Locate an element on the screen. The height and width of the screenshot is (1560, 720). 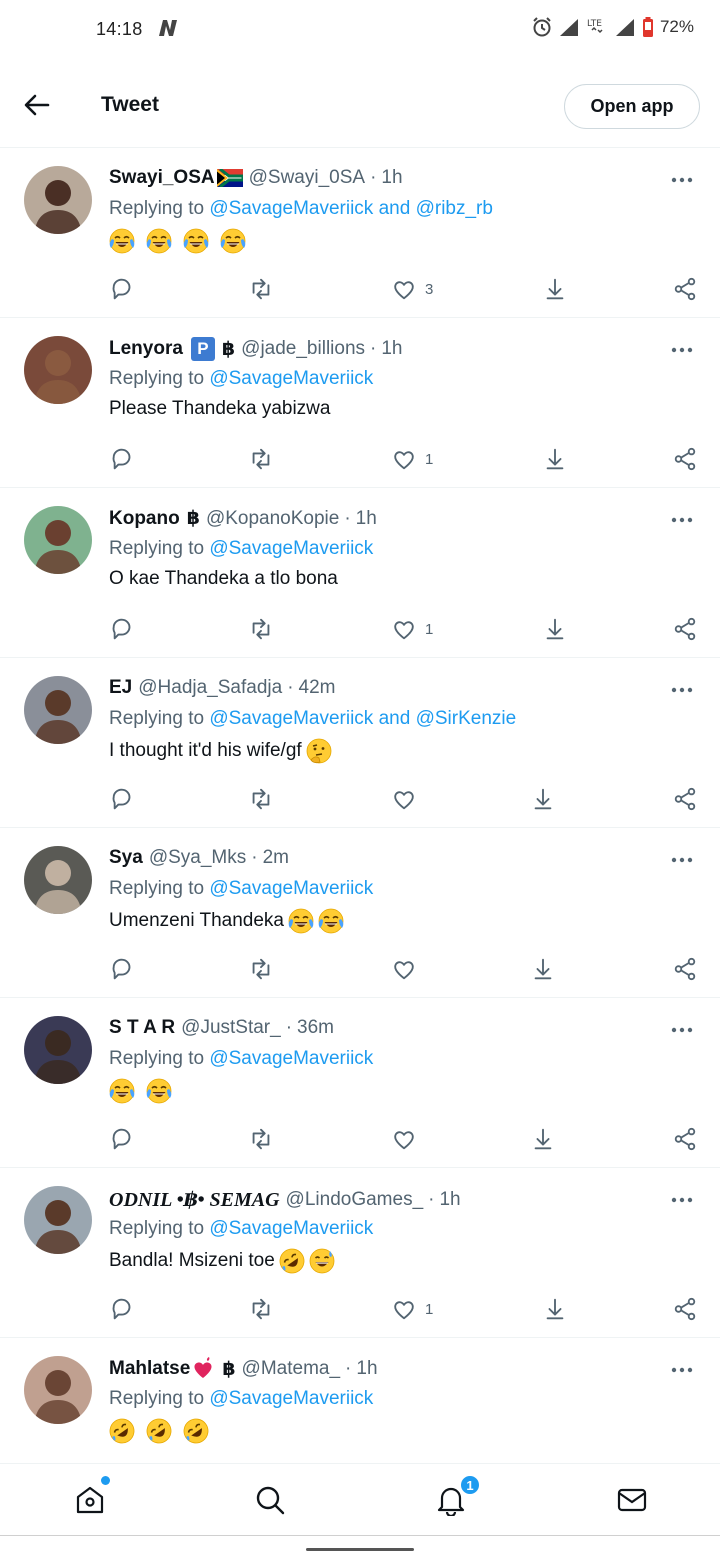
tweet-timestamp: 36m is located at coordinates (315, 1028).